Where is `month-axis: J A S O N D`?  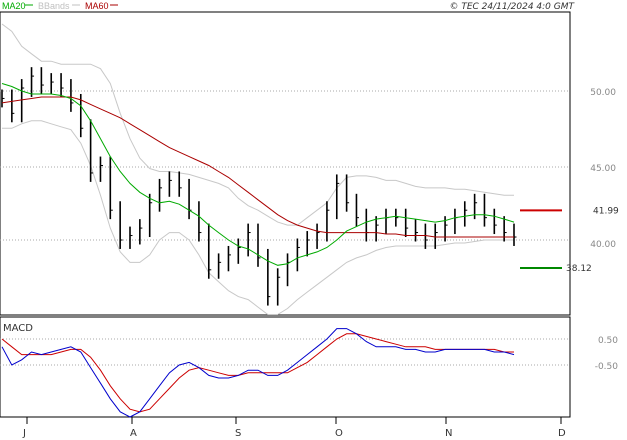
month-axis: J A S O N D is located at coordinates (294, 428).